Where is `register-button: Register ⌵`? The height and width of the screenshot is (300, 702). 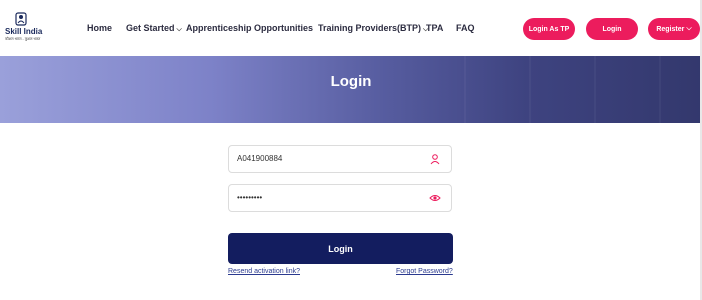
register-button: Register ⌵ is located at coordinates (674, 29).